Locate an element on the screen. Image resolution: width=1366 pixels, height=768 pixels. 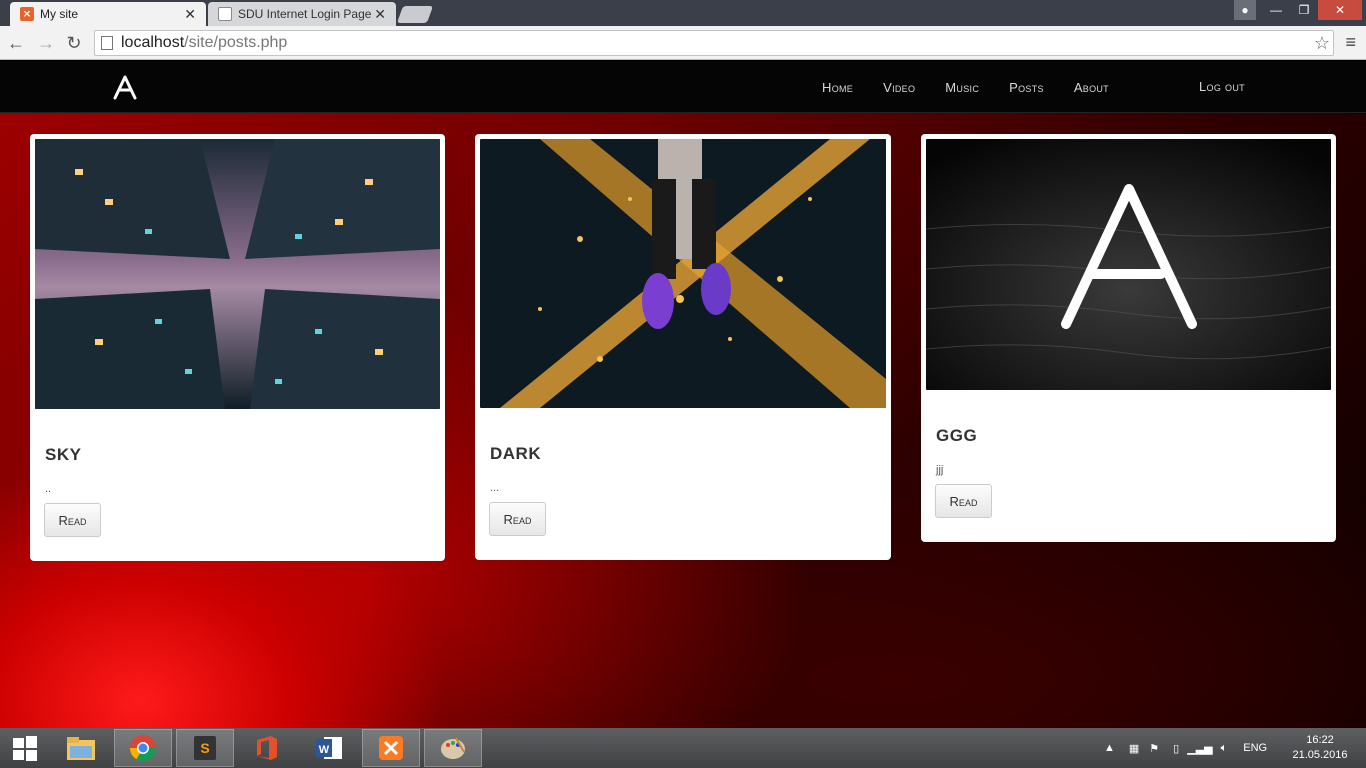
clock: 16:22 21.05.2016 is located at coordinates (1320, 748).